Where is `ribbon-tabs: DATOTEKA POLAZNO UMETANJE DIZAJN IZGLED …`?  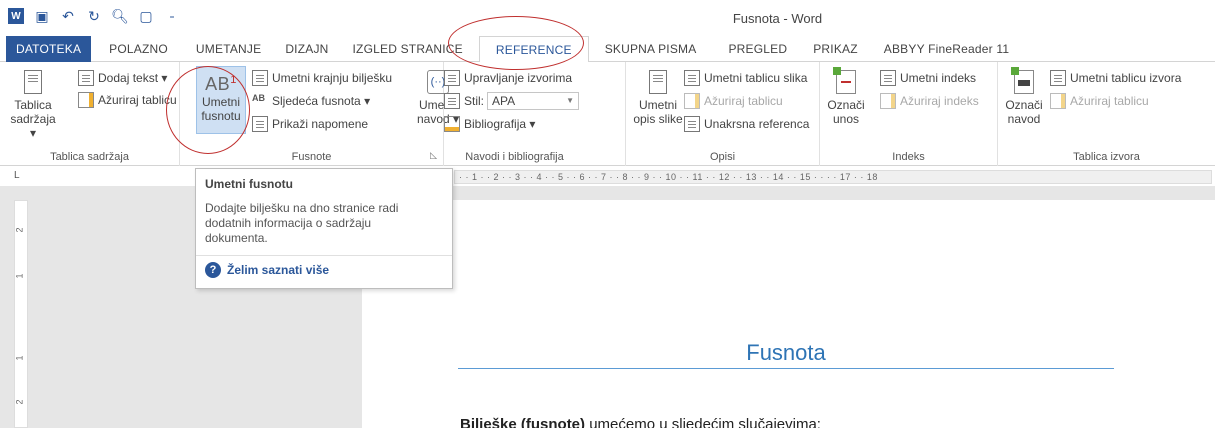 ribbon-tabs: DATOTEKA POLAZNO UMETANJE DIZAJN IZGLED … is located at coordinates (607, 49).